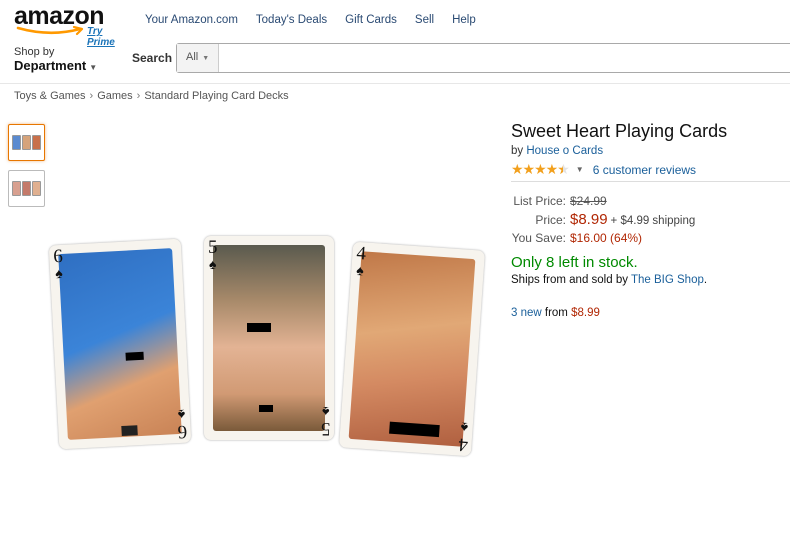 The height and width of the screenshot is (548, 790). I want to click on header-divider, so click(395, 83).